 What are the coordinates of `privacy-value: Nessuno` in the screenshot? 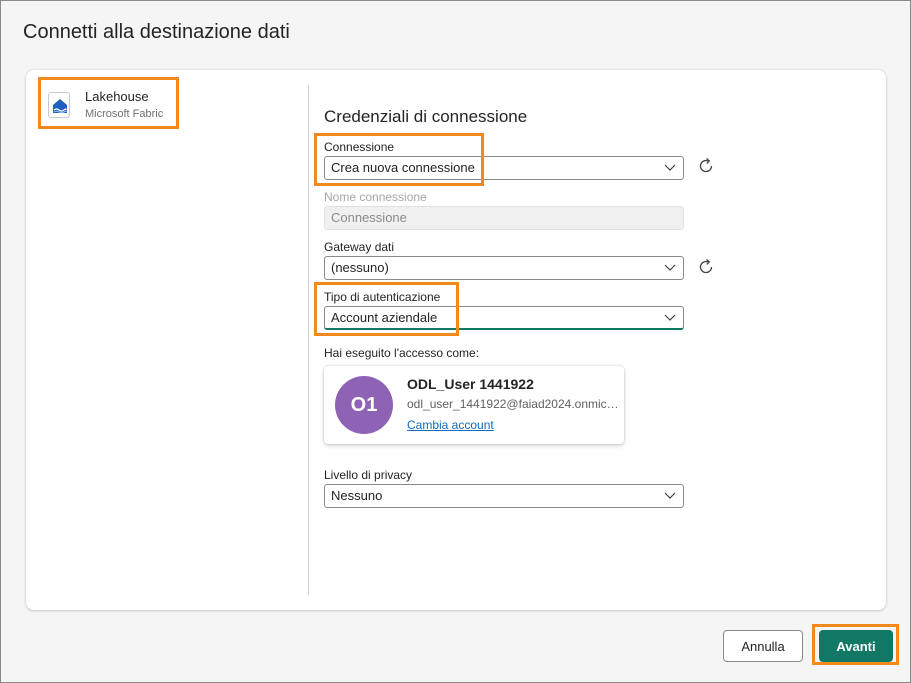 It's located at (357, 495).